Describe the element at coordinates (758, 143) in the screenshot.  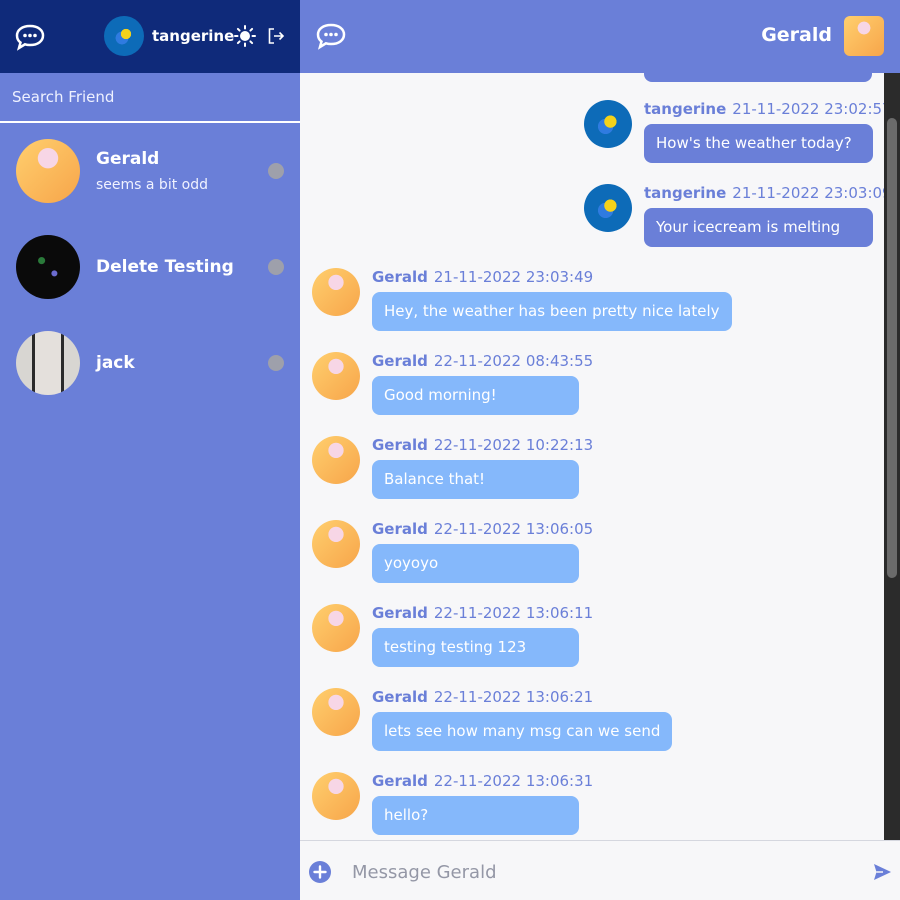
I see `message-bubble: How's the weather today?` at that location.